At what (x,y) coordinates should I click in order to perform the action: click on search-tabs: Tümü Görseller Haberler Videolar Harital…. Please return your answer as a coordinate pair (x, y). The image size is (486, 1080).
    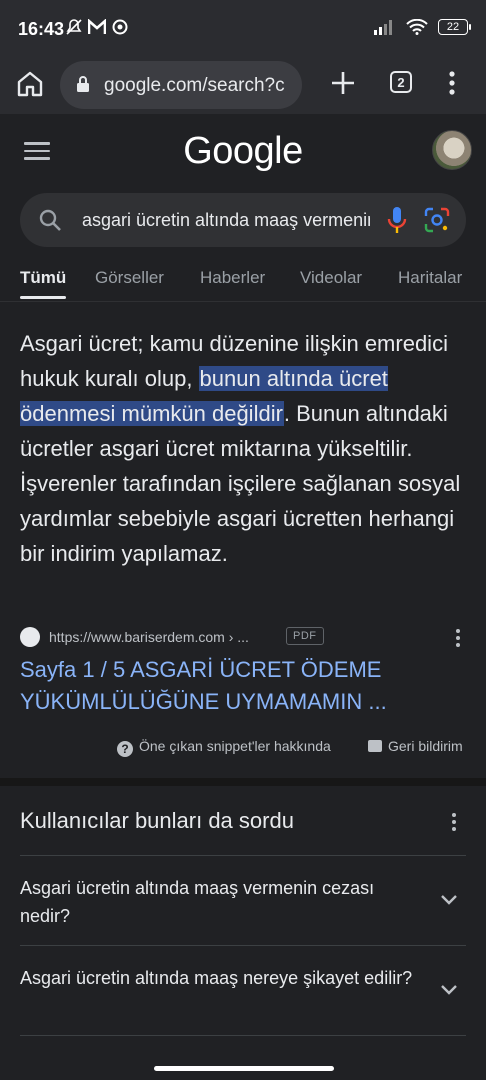
    Looking at the image, I should click on (253, 285).